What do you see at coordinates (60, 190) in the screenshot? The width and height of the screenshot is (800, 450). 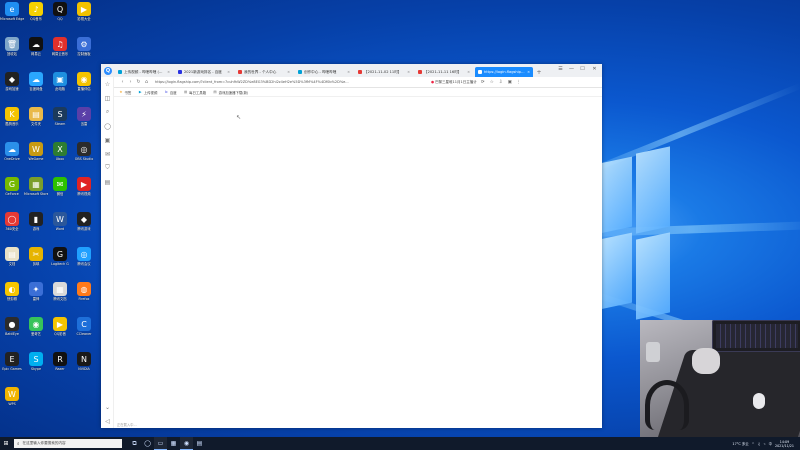 I see `desktop-icon: ✉ 微信` at bounding box center [60, 190].